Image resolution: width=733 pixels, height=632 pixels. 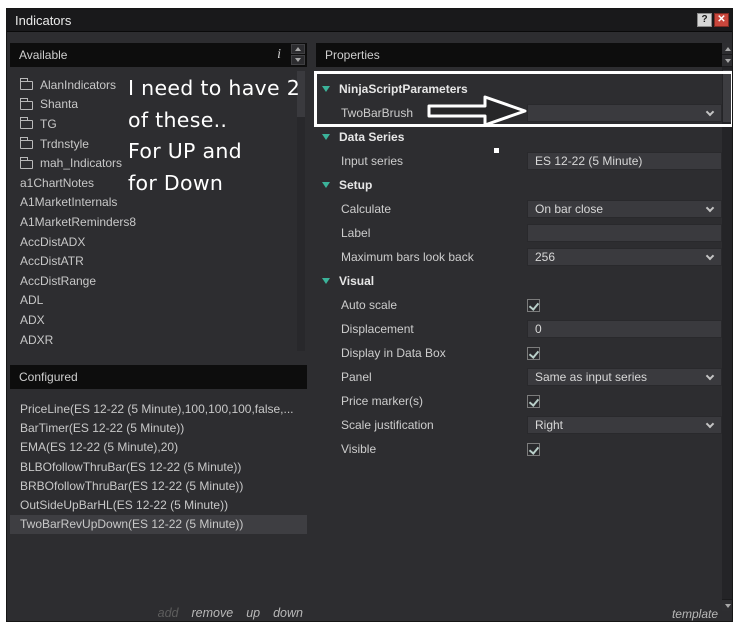 What do you see at coordinates (176, 182) in the screenshot?
I see `note-line: for Down` at bounding box center [176, 182].